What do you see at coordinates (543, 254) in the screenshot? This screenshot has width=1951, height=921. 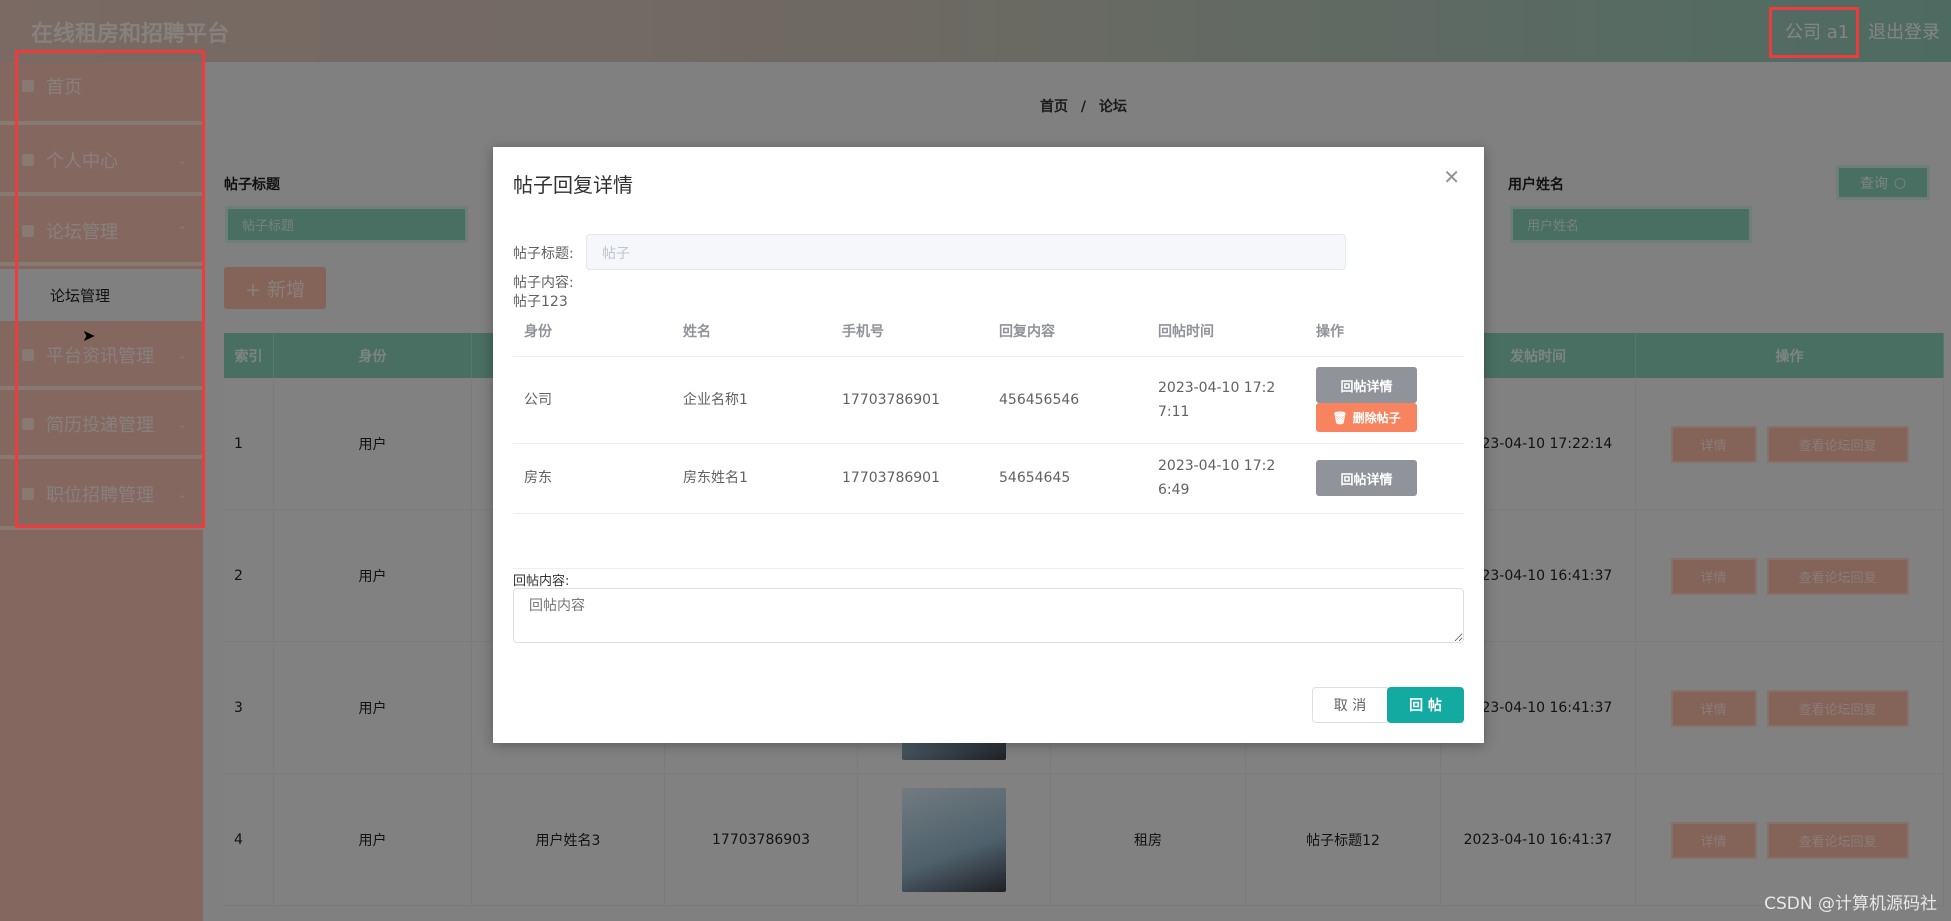 I see `post-title-label: 帖子标题:` at bounding box center [543, 254].